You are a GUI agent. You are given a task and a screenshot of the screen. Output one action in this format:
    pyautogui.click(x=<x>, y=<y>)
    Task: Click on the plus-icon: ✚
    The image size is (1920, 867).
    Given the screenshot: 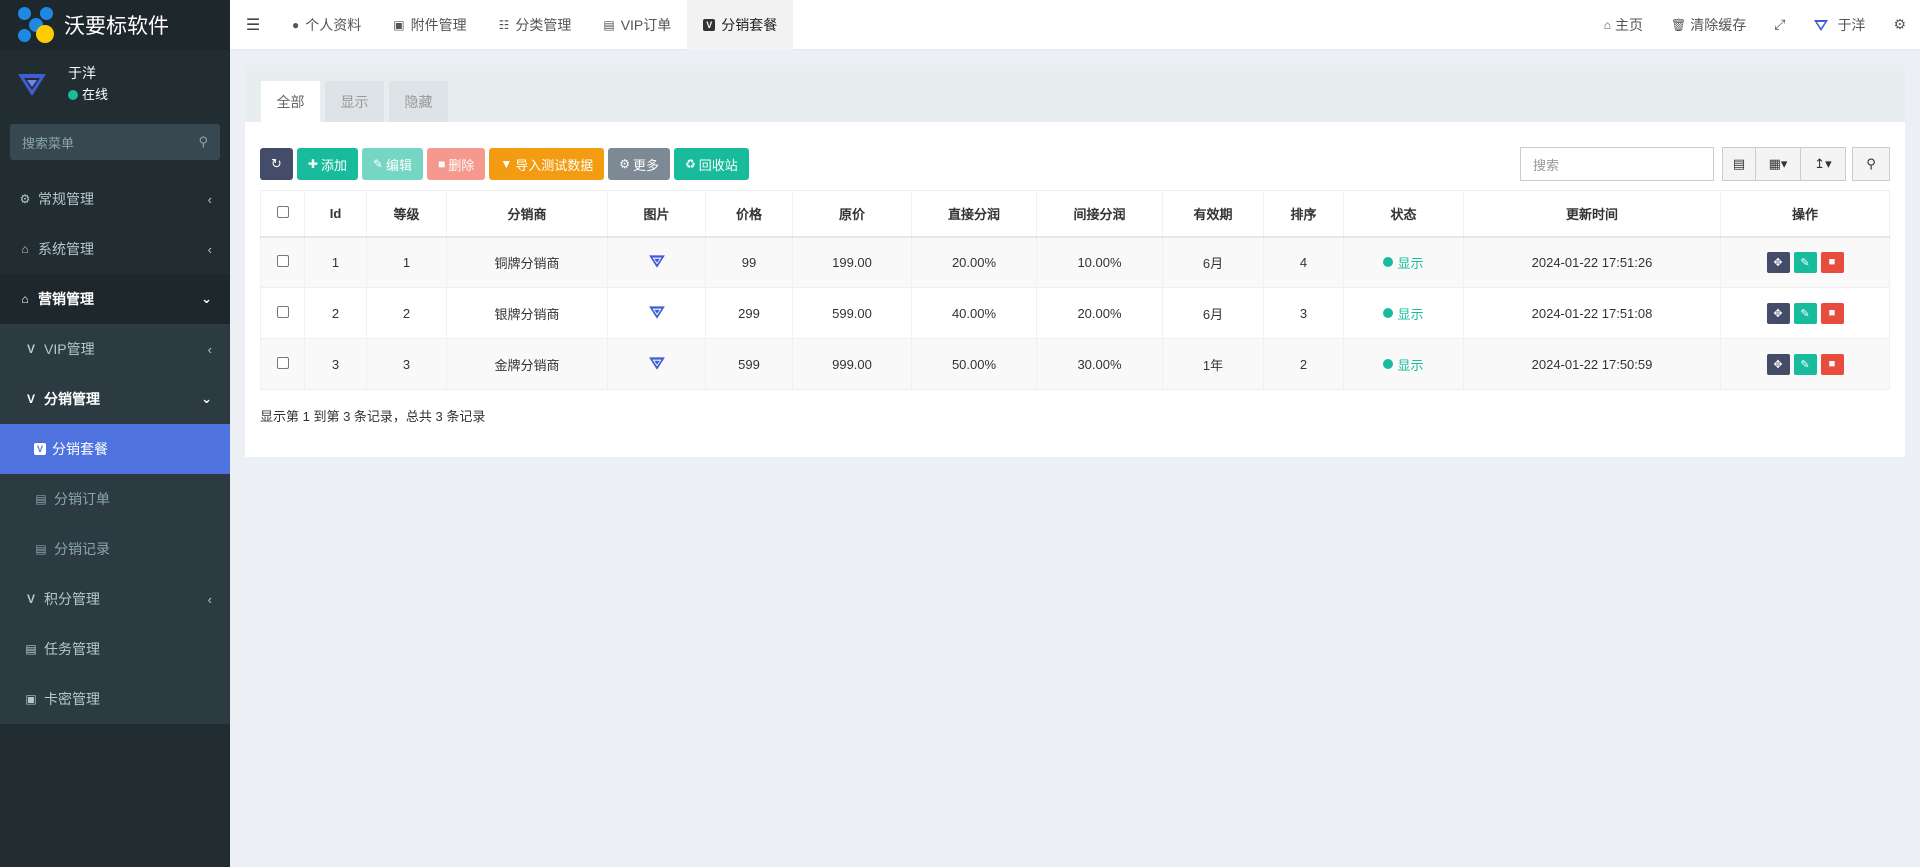 What is the action you would take?
    pyautogui.click(x=312, y=164)
    